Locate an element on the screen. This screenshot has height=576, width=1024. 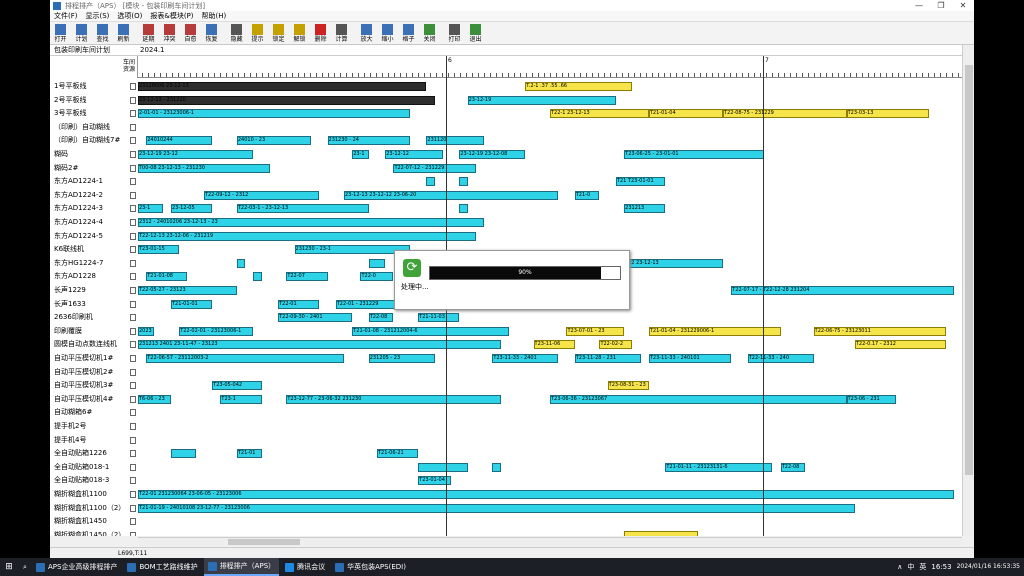
resource-name: 长声1229 is located at coordinates (90, 290).